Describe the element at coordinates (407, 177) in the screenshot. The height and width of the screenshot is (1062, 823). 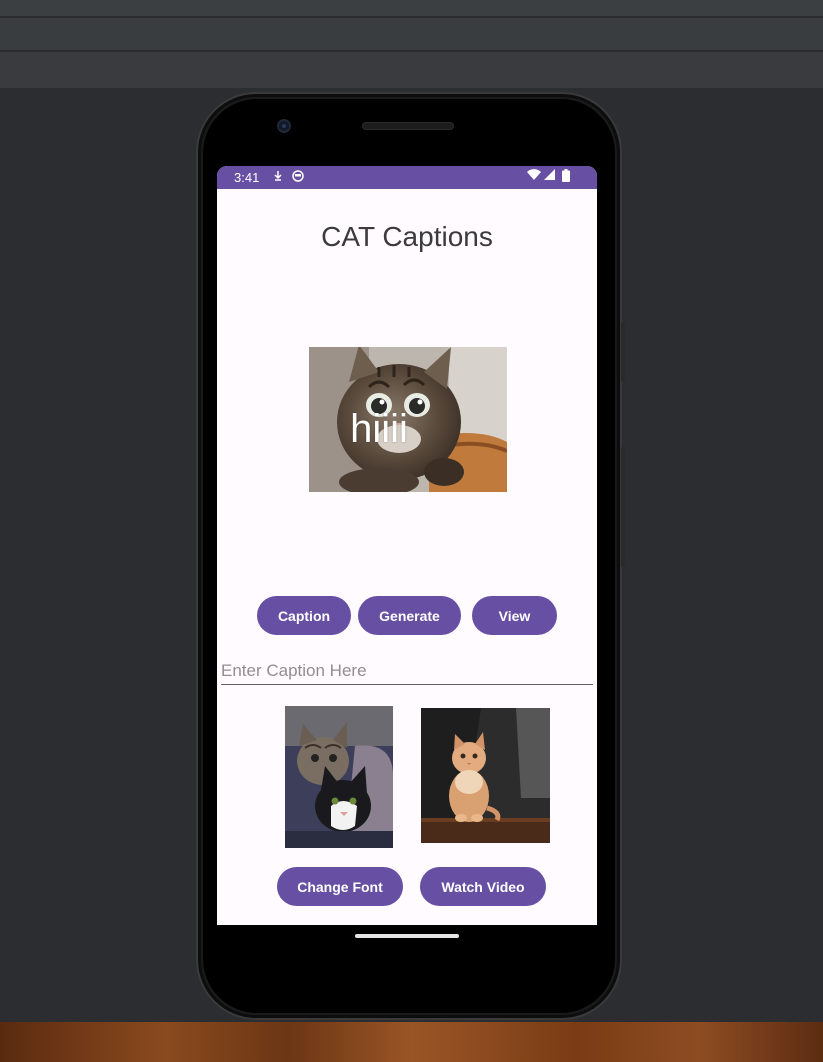
I see `status-bar: 3:41` at that location.